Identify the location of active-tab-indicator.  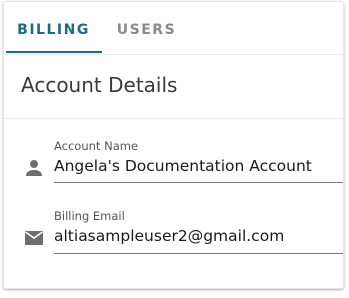
(54, 52).